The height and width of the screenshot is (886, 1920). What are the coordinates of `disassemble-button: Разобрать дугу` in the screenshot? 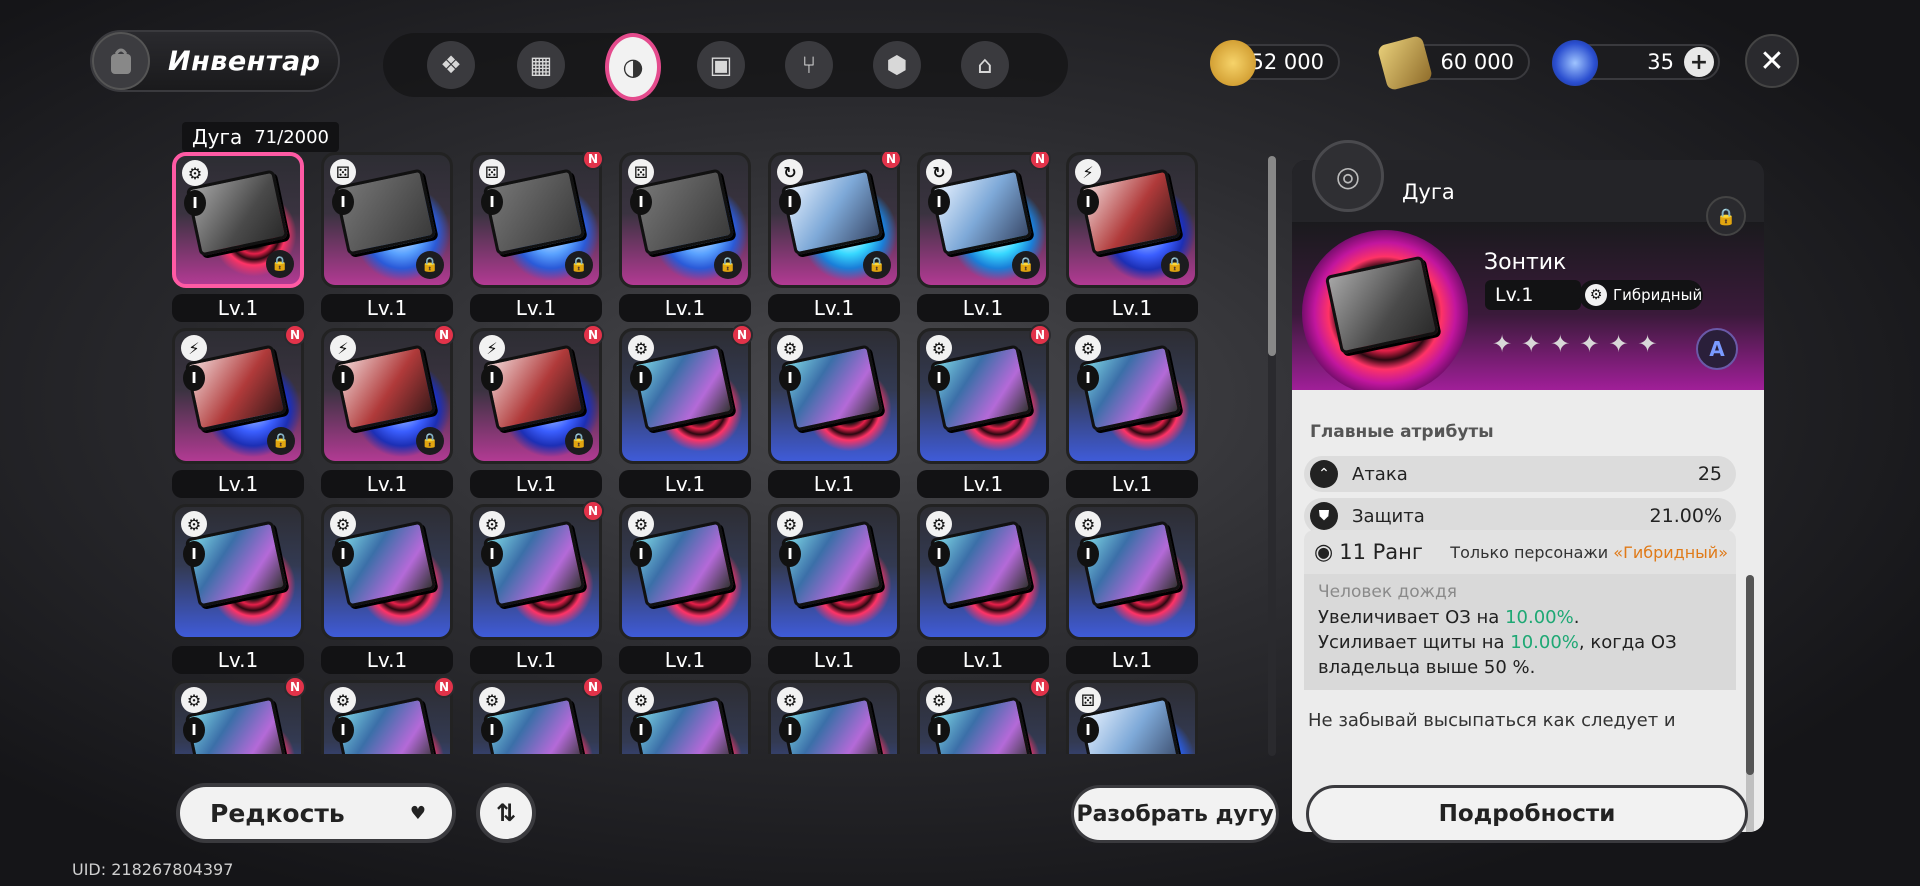 It's located at (1175, 814).